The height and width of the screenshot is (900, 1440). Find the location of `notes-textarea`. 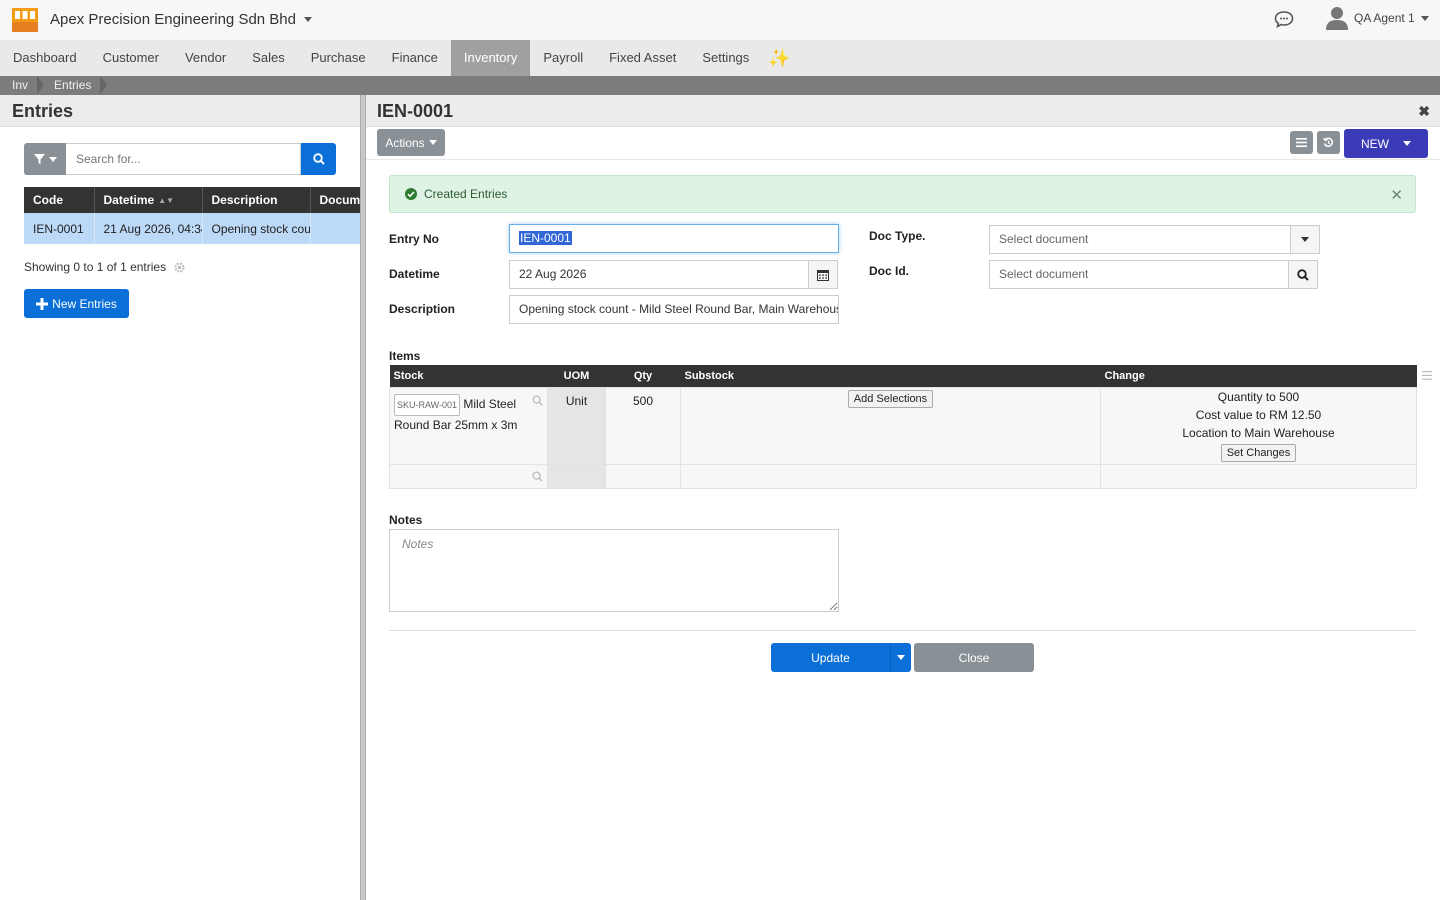

notes-textarea is located at coordinates (614, 570).